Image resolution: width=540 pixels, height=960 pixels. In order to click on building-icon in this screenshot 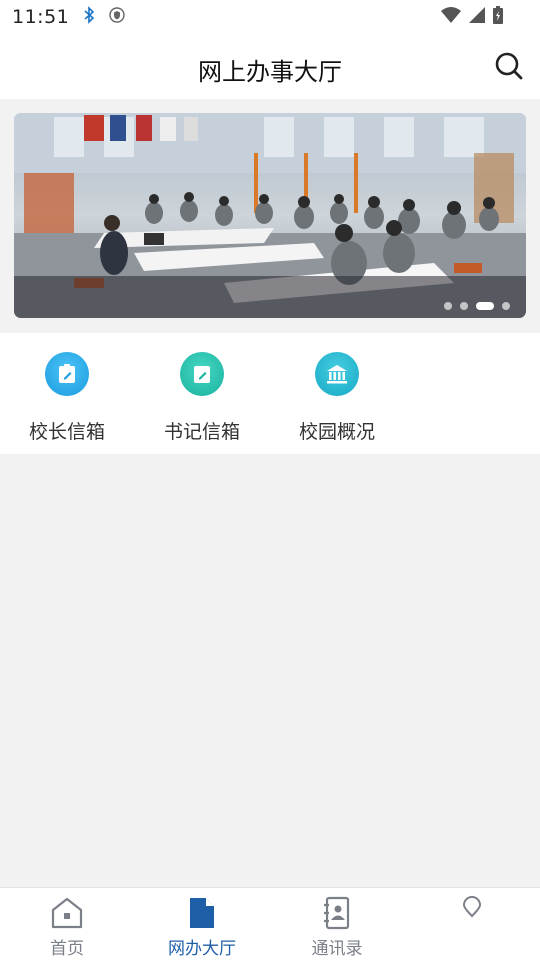, I will do `click(337, 374)`.